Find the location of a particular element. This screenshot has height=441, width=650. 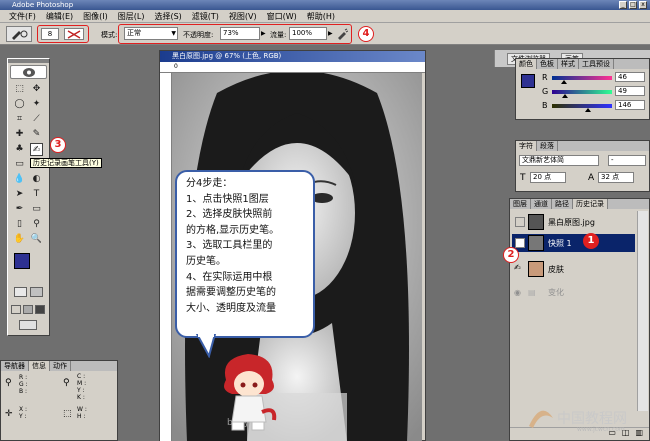

menu-filter: 滤镜(T) is located at coordinates (205, 16).